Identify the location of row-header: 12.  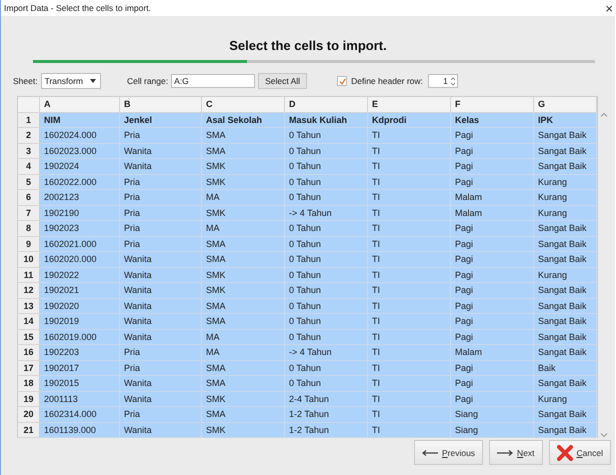
(29, 290).